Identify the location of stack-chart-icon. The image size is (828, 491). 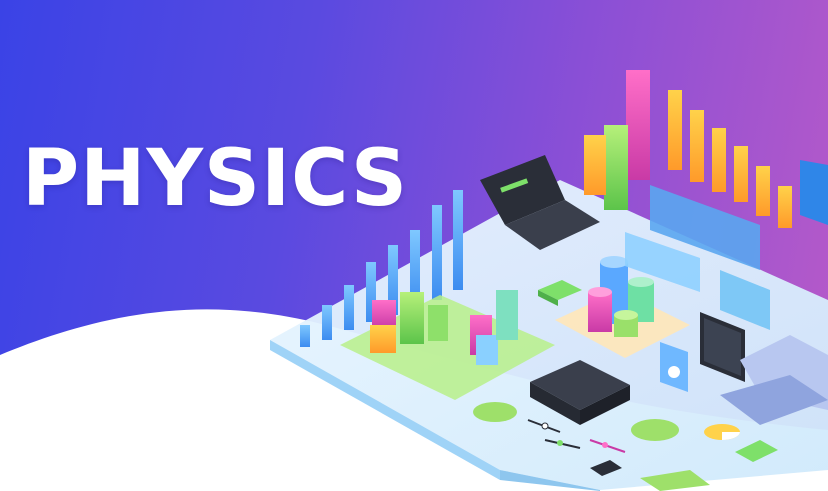
(617, 140).